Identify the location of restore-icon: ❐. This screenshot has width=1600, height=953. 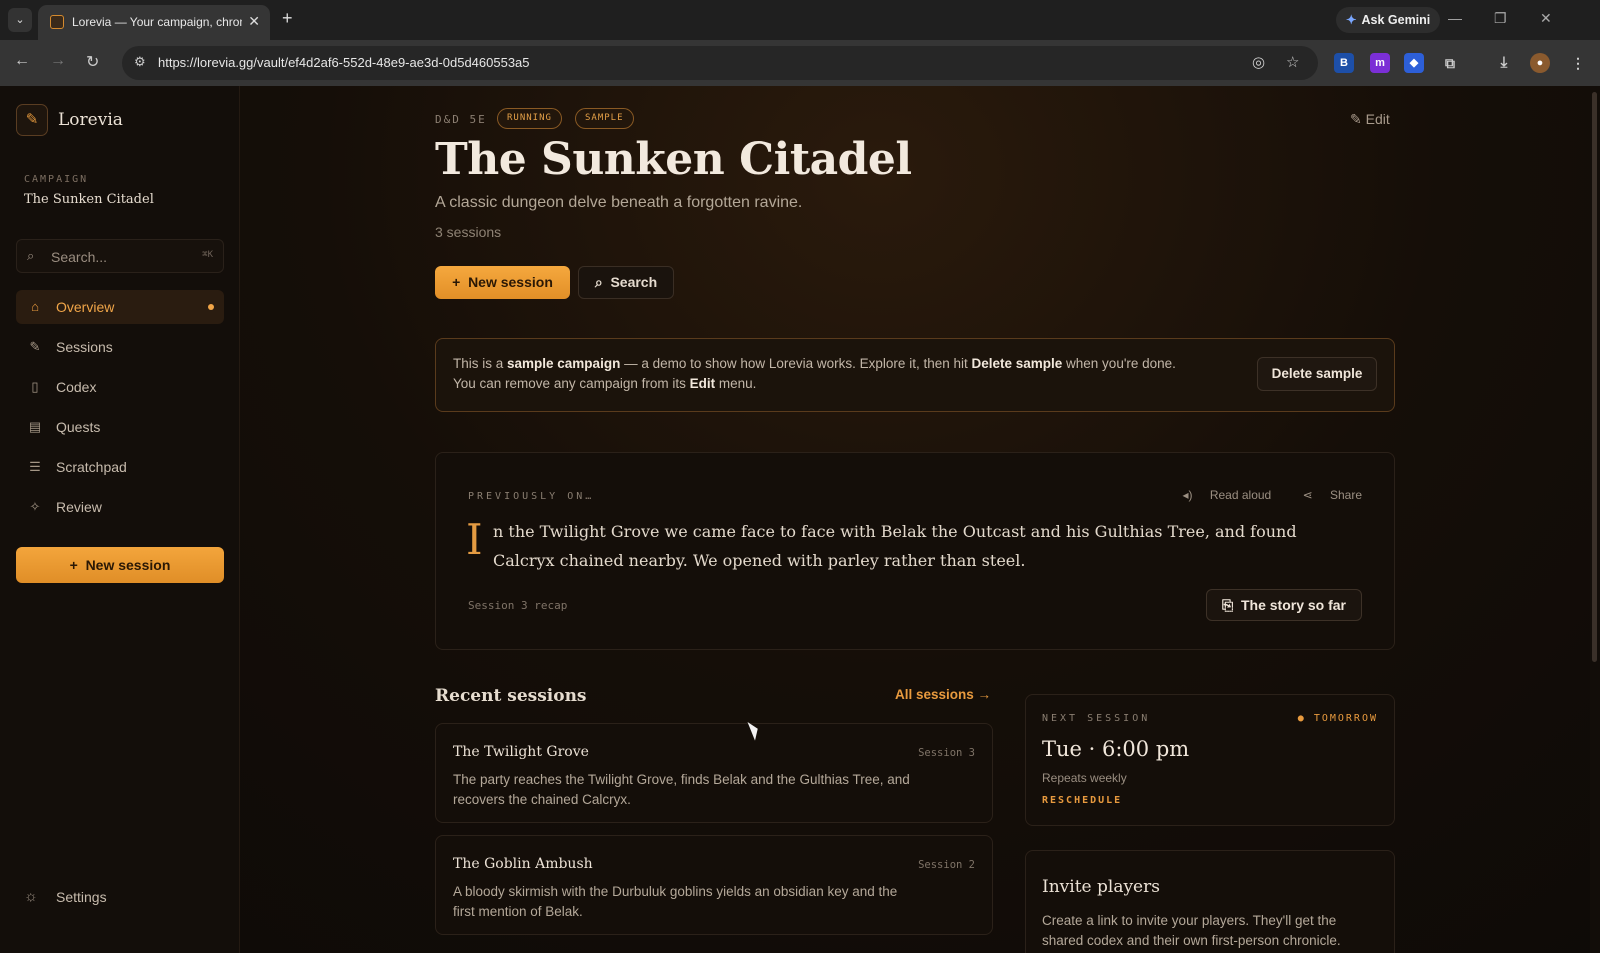
(1500, 18).